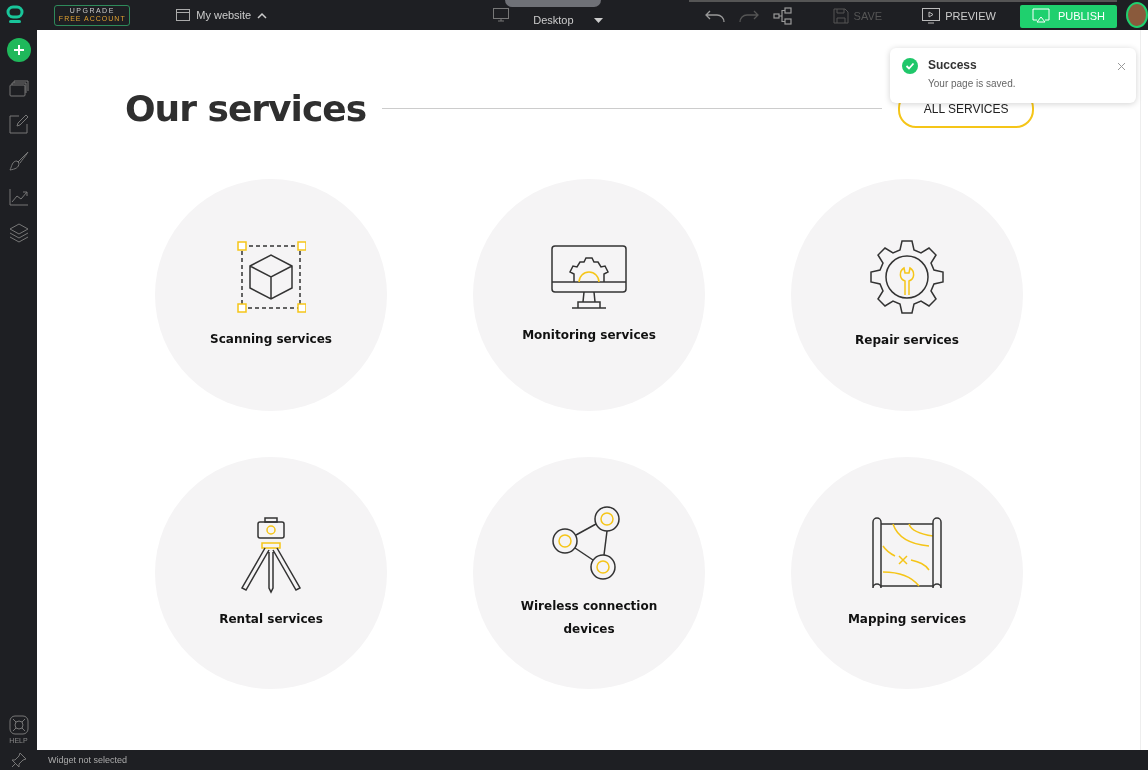 The image size is (1148, 770). I want to click on service-name: Monitoring services, so click(589, 335).